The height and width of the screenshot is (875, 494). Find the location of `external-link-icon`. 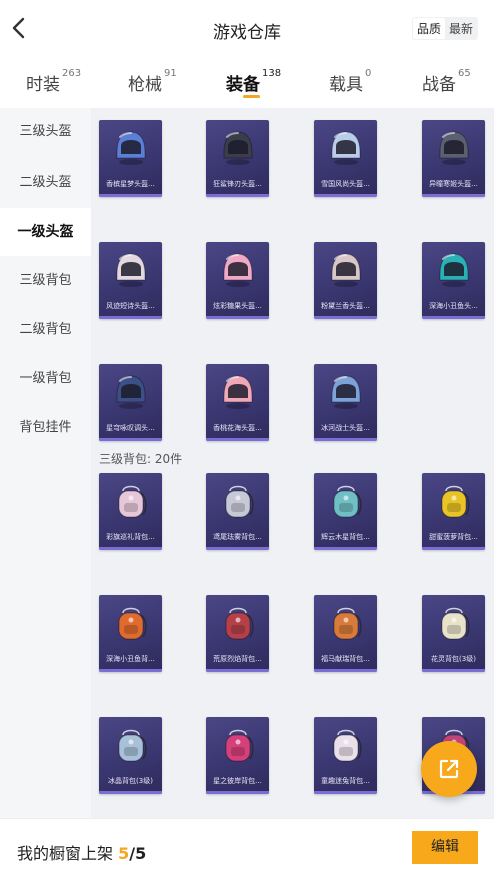

external-link-icon is located at coordinates (449, 769).